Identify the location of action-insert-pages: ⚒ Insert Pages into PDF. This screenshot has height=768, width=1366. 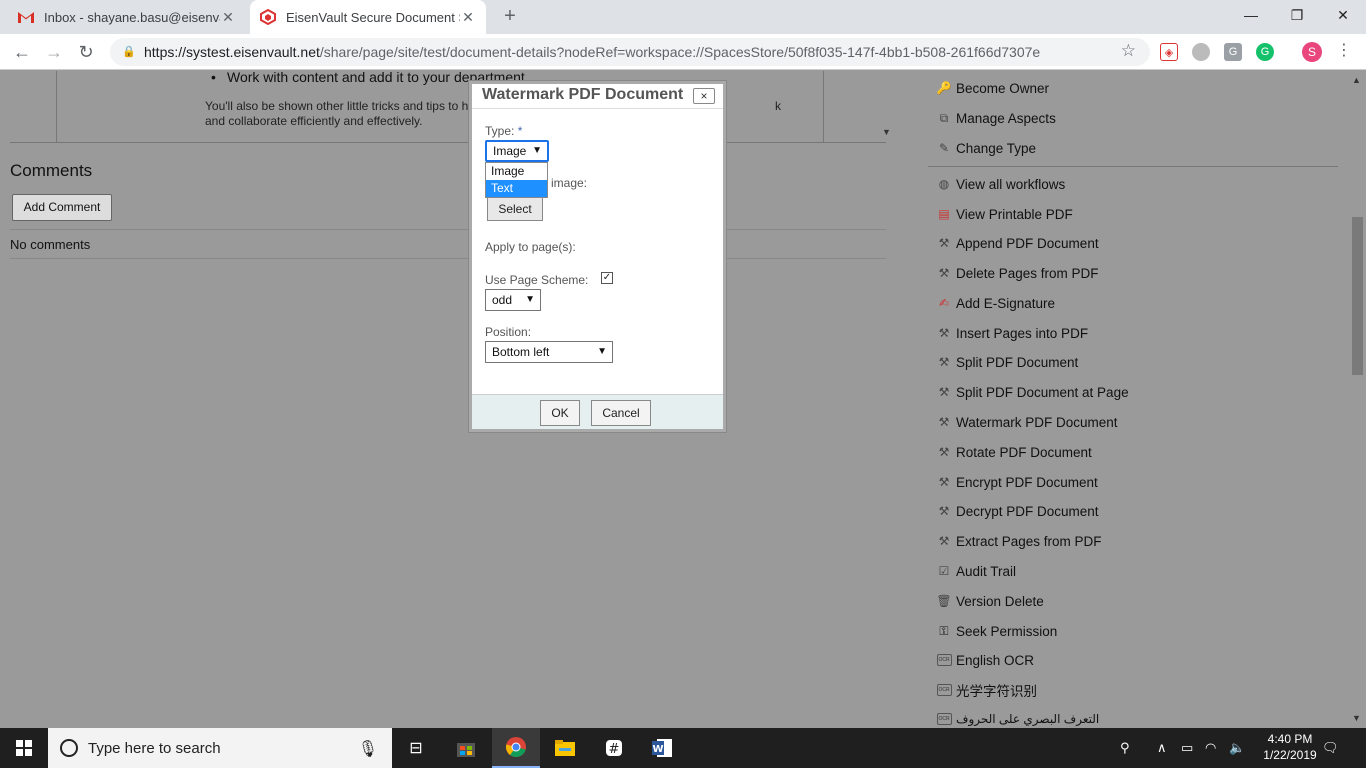
(1012, 333).